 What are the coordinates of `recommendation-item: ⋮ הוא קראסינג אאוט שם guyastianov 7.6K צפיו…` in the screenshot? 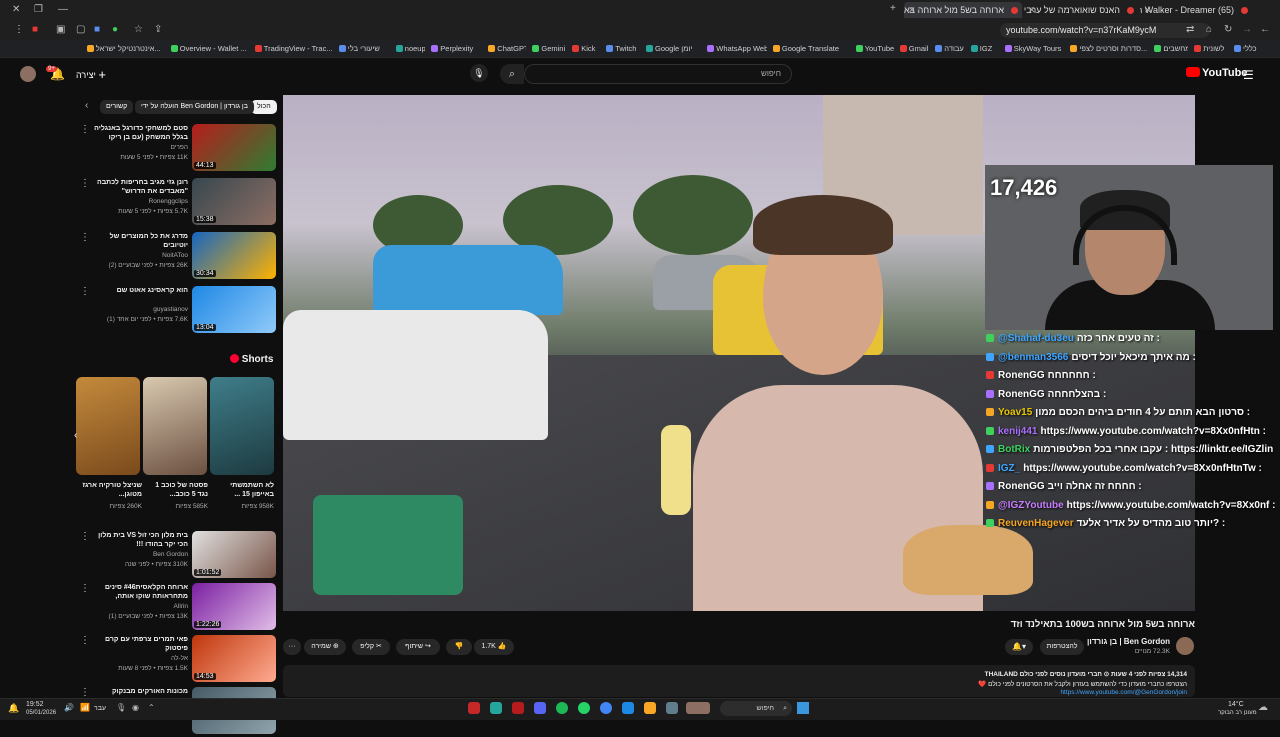 It's located at (180, 311).